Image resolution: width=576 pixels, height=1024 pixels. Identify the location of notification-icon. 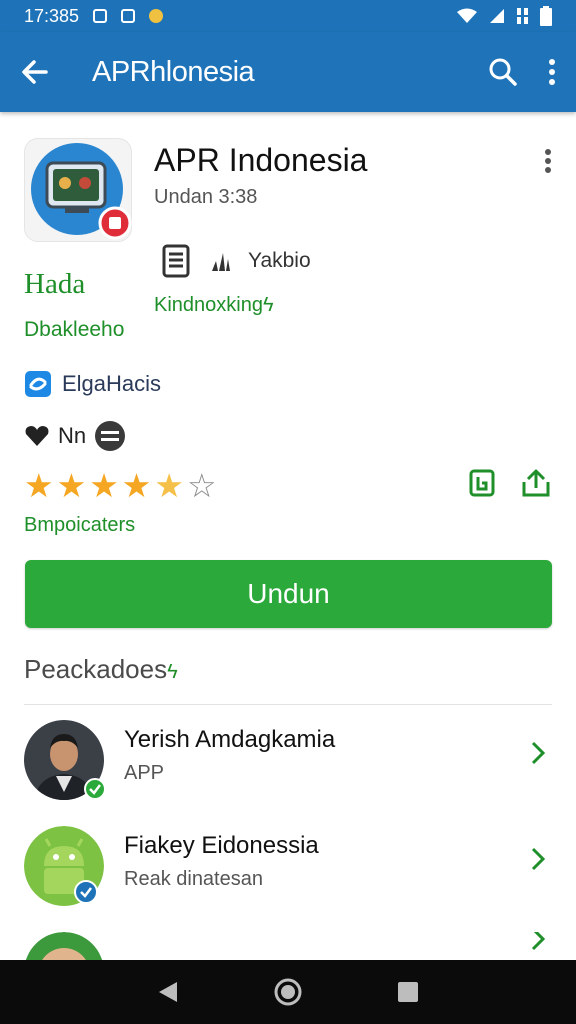
(100, 16).